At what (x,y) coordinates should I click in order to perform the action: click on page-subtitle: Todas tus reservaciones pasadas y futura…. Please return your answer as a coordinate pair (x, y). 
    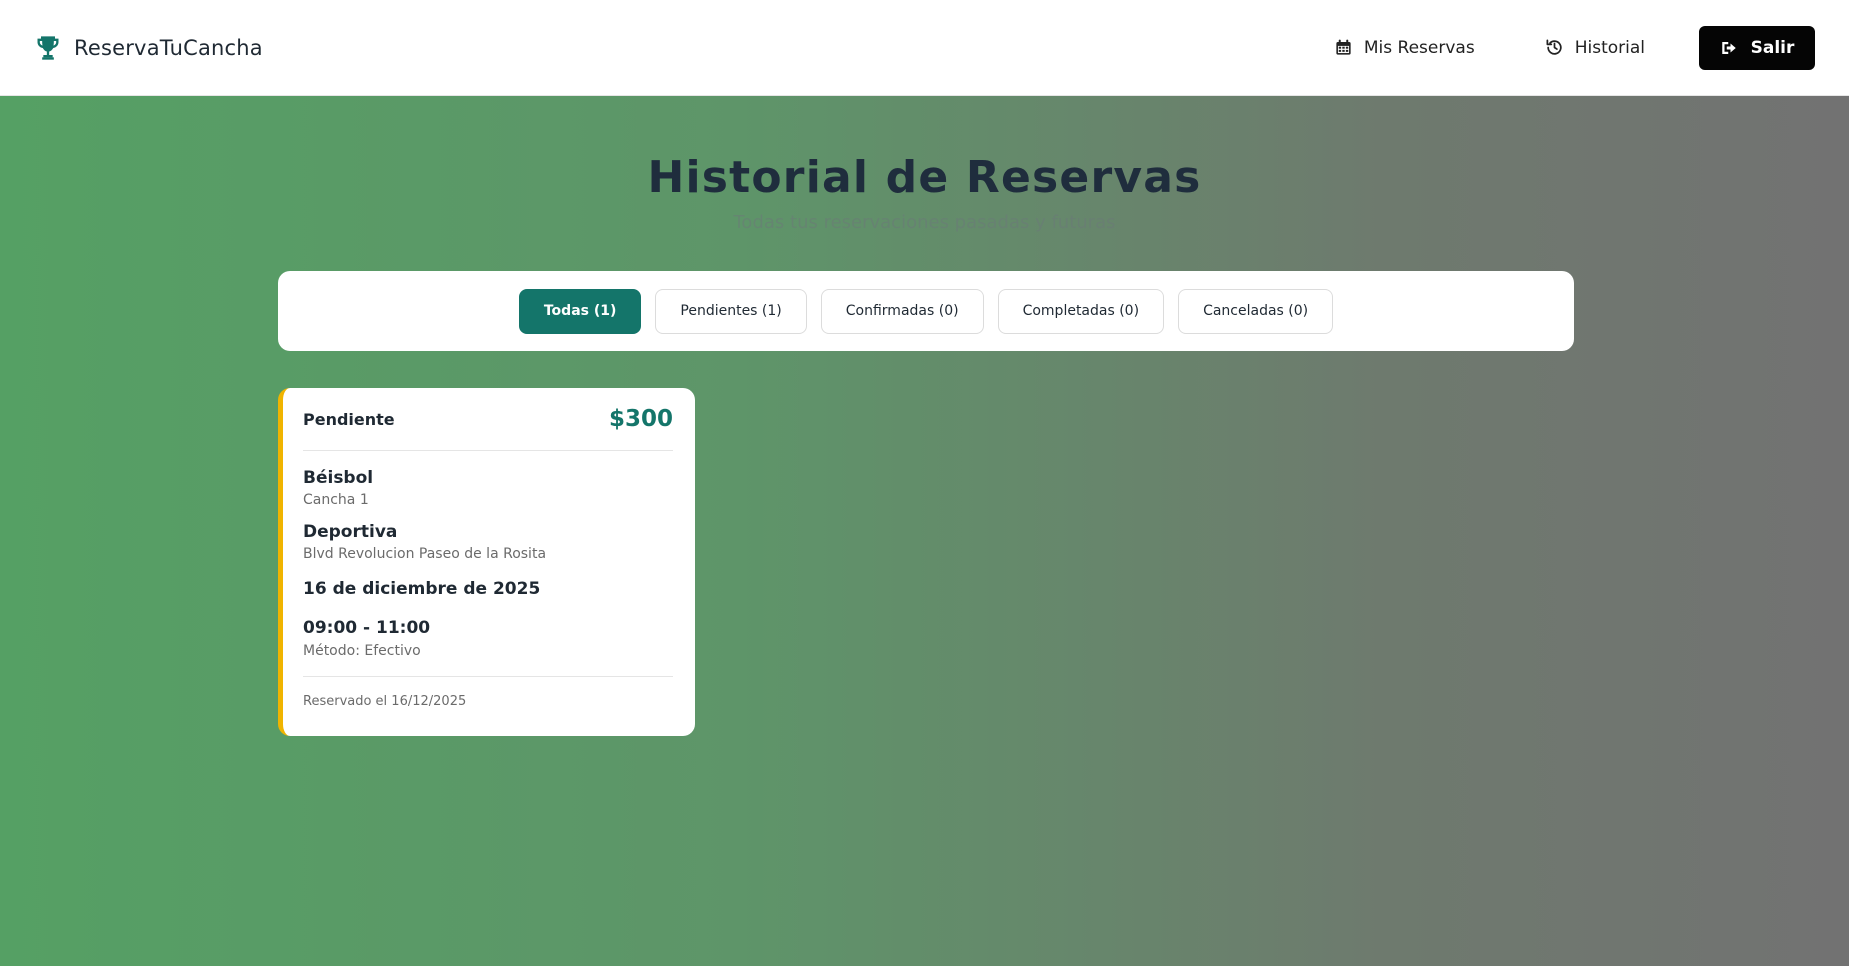
    Looking at the image, I should click on (924, 222).